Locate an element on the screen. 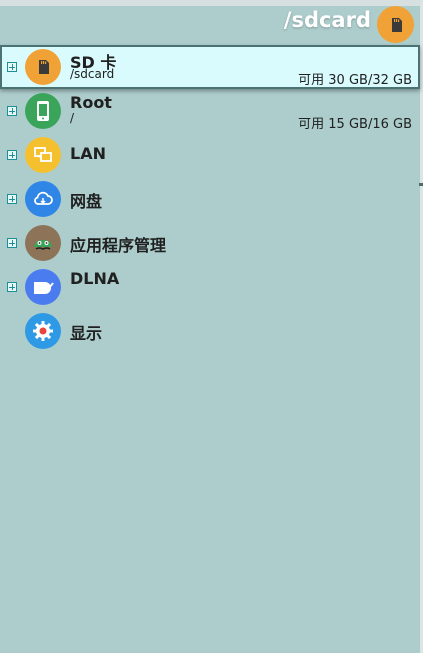  list-item-lan: LAN is located at coordinates (210, 155).